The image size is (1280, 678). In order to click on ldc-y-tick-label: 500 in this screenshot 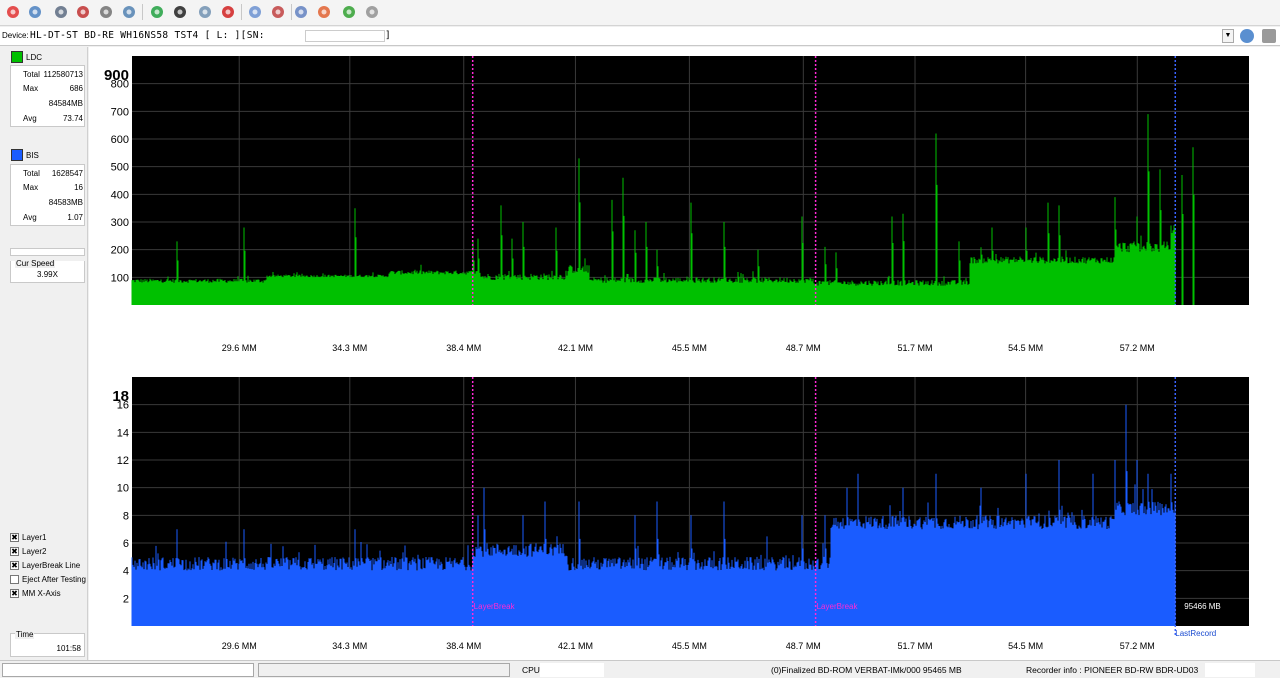, I will do `click(120, 168)`.